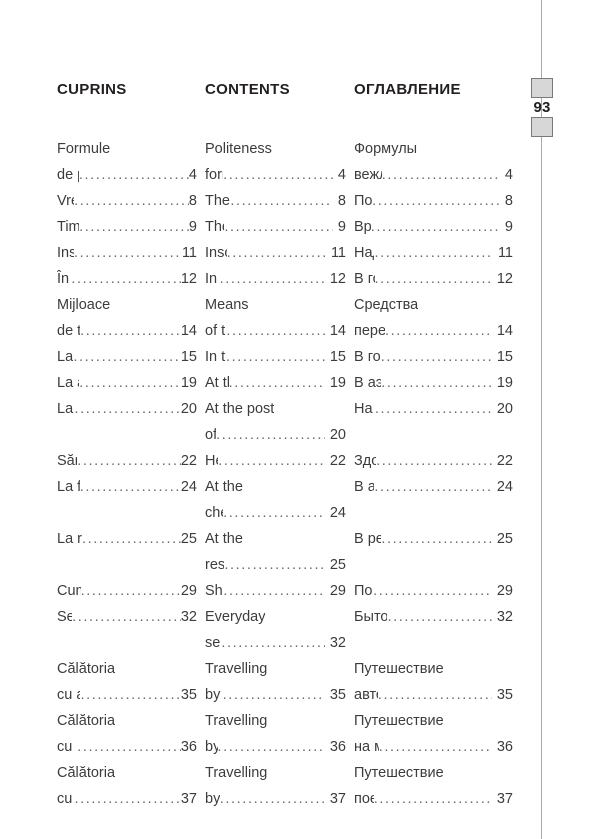  Describe the element at coordinates (433, 149) in the screenshot. I see `toc-entry-row: Формулы` at that location.